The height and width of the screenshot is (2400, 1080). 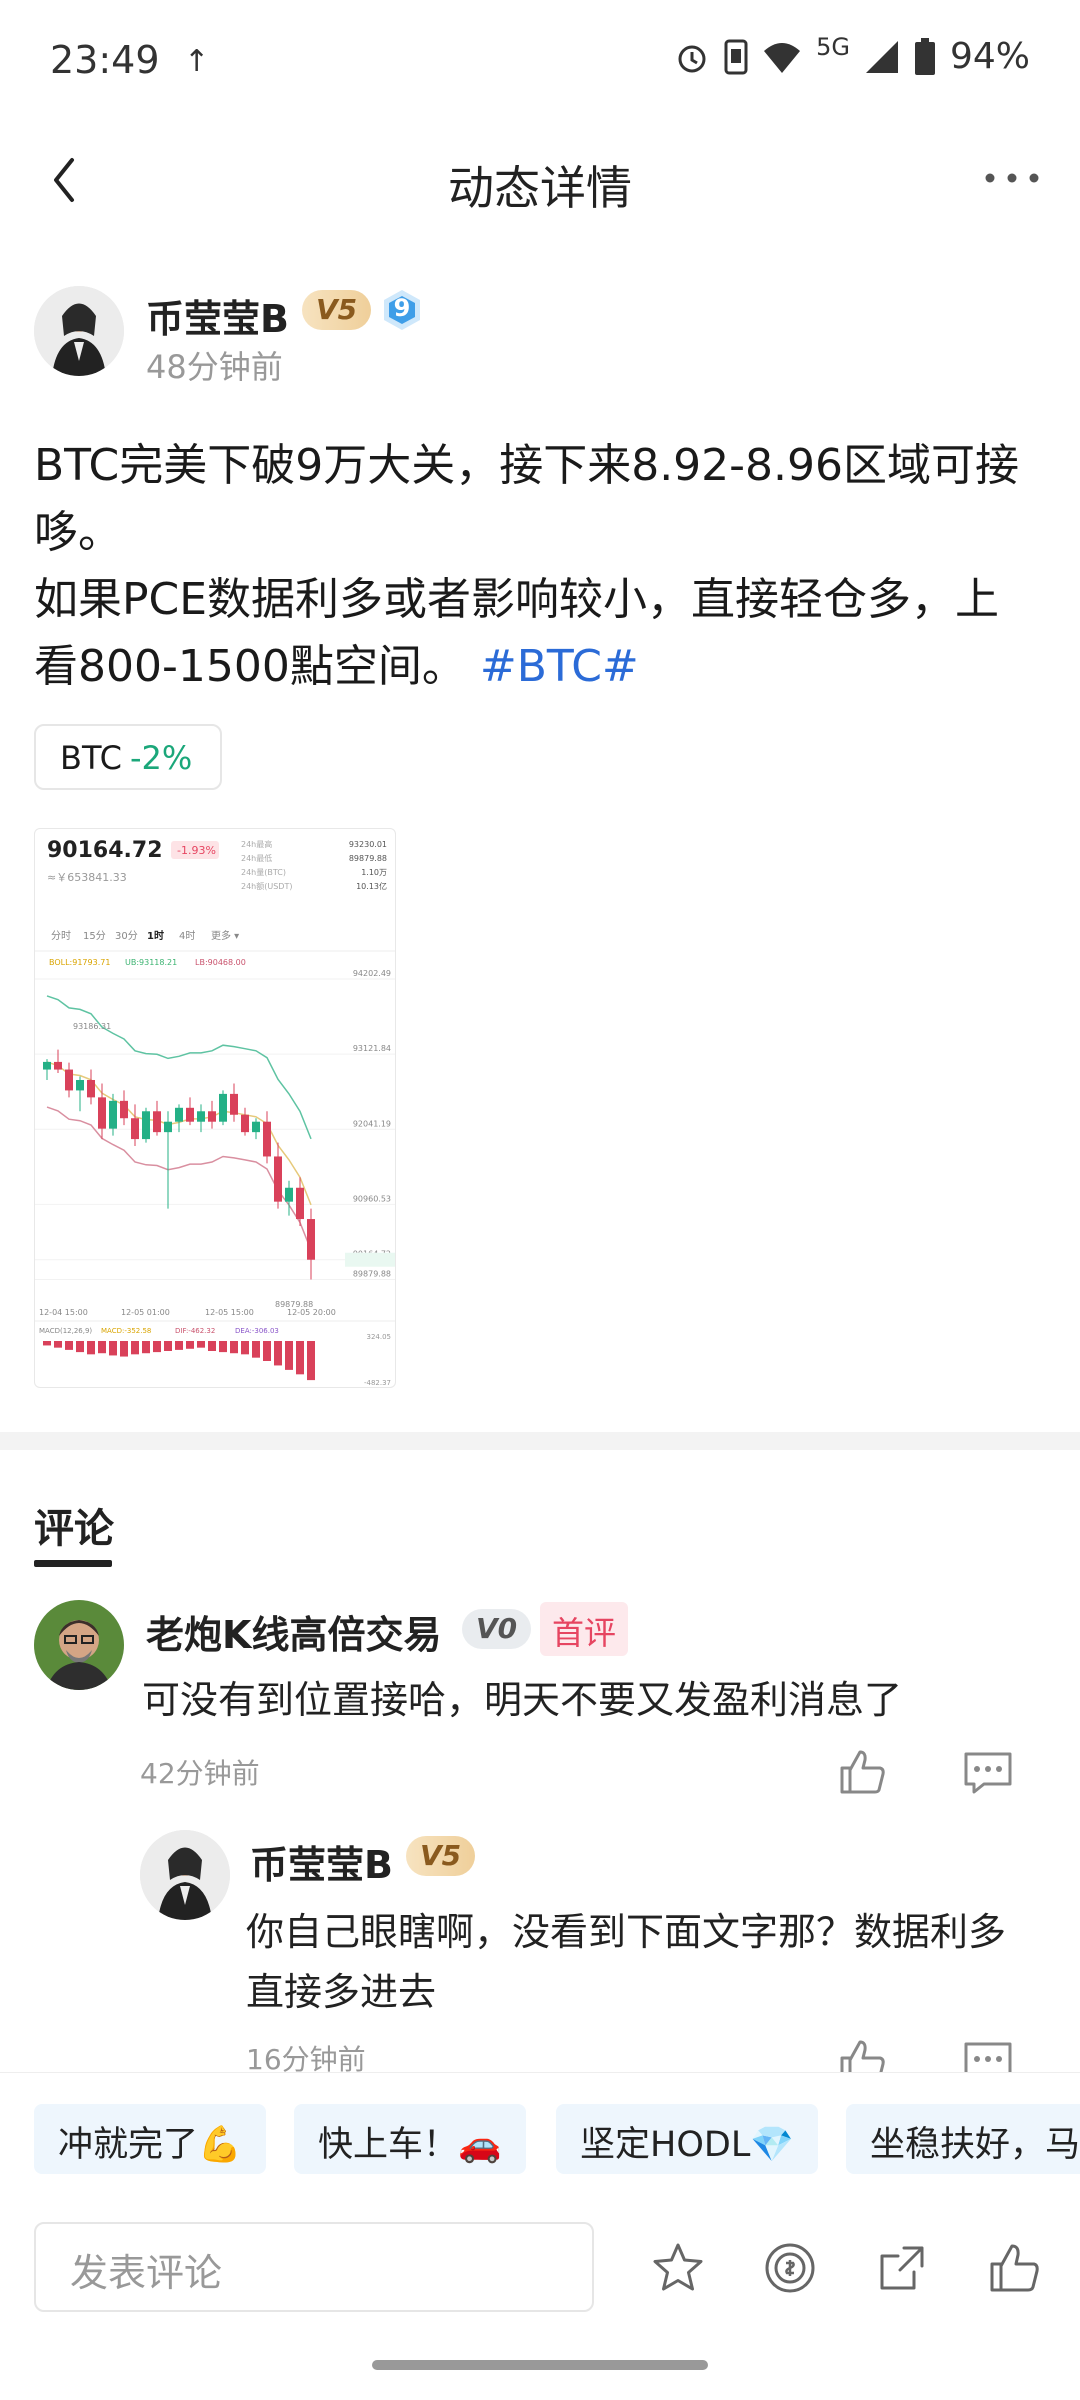 I want to click on chart-cny-price: ≈￥653841.33, so click(x=87, y=877).